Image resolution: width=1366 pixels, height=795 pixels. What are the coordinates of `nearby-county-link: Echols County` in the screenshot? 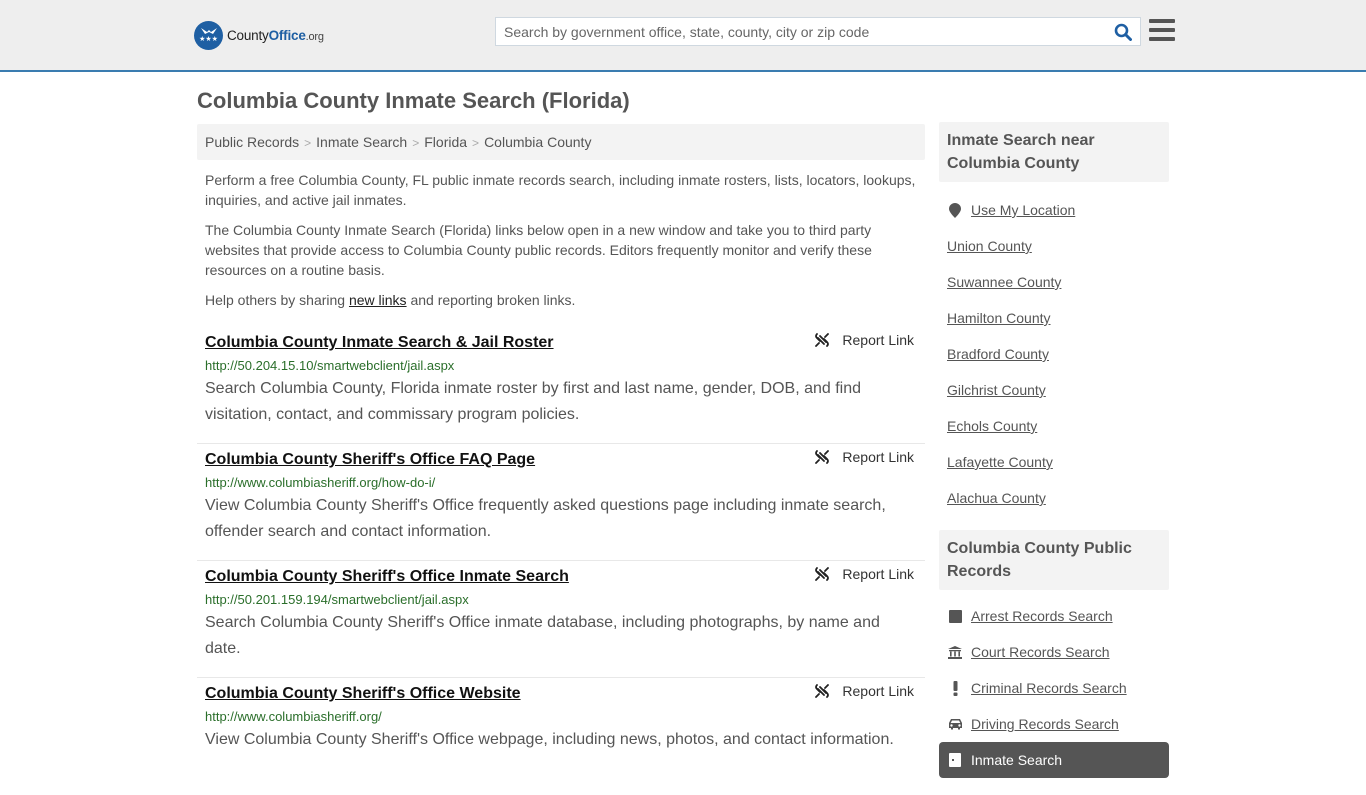 It's located at (992, 426).